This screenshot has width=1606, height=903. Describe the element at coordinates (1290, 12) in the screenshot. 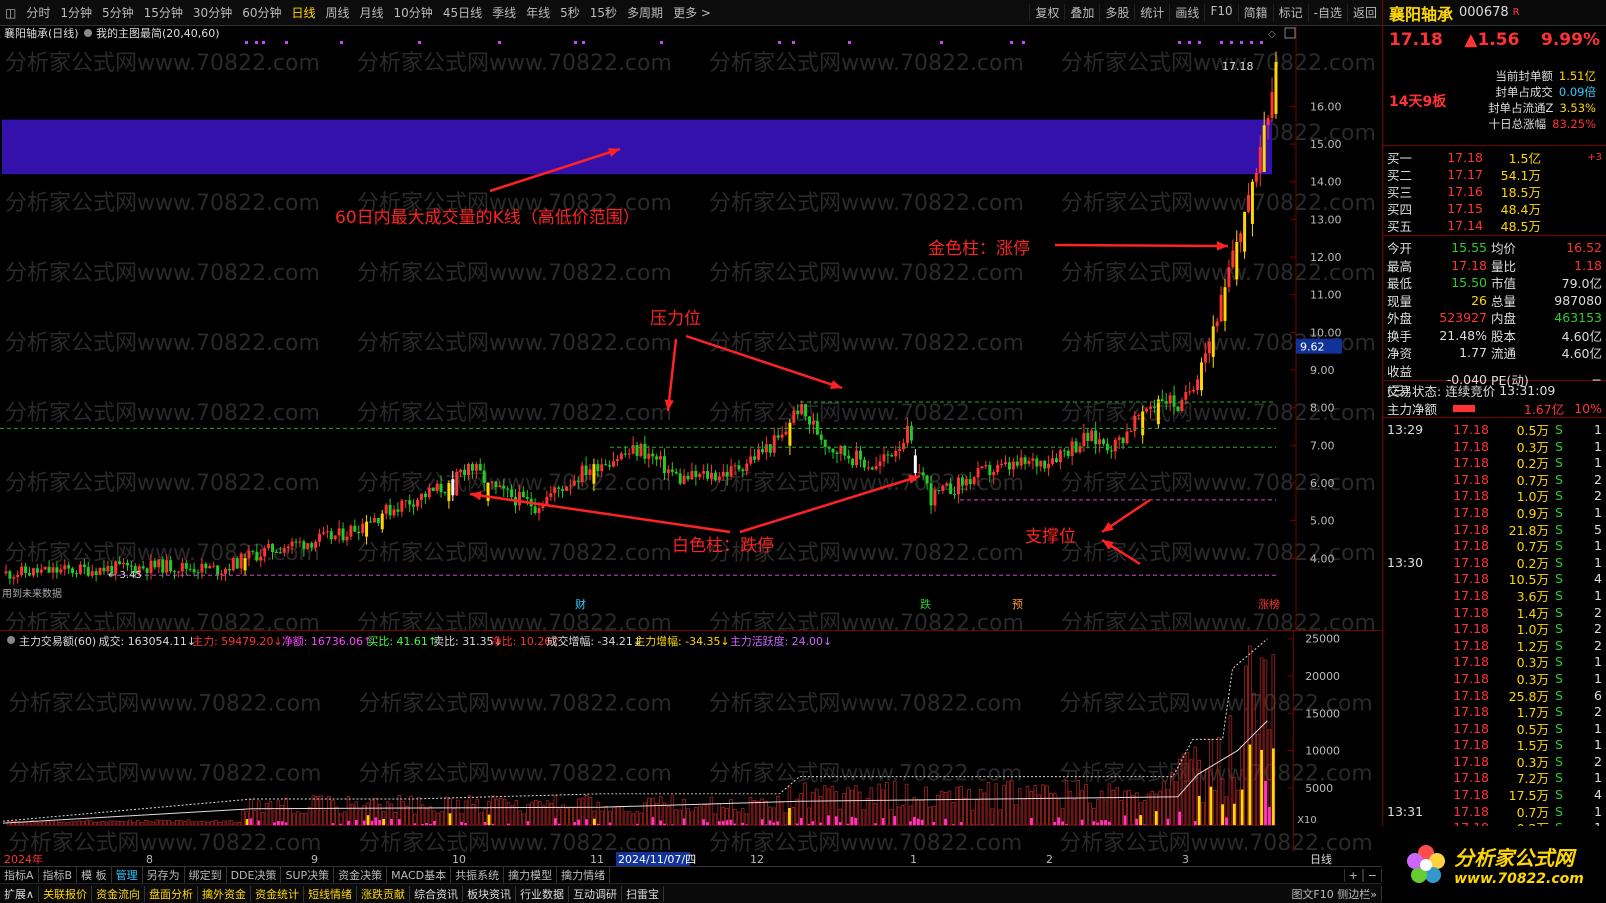

I see `tool-button: 标记` at that location.